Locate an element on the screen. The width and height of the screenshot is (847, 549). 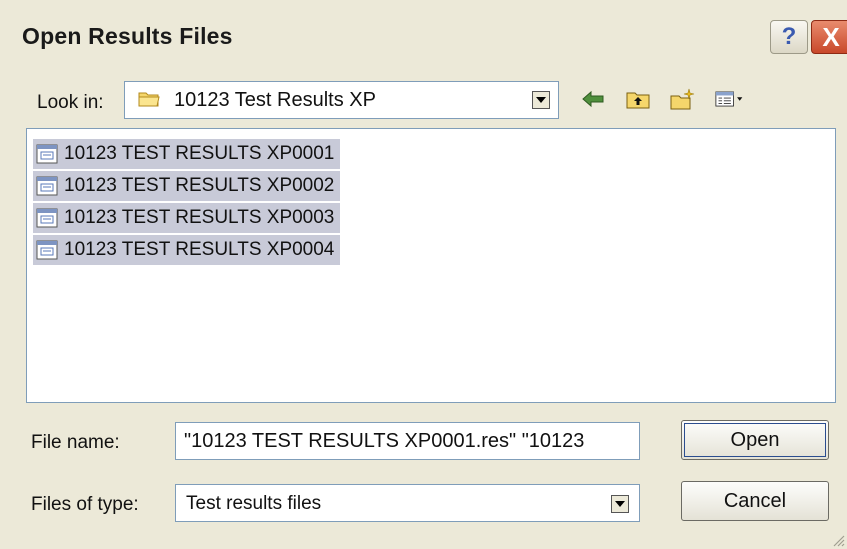
resize-grip-icon is located at coordinates (838, 540).